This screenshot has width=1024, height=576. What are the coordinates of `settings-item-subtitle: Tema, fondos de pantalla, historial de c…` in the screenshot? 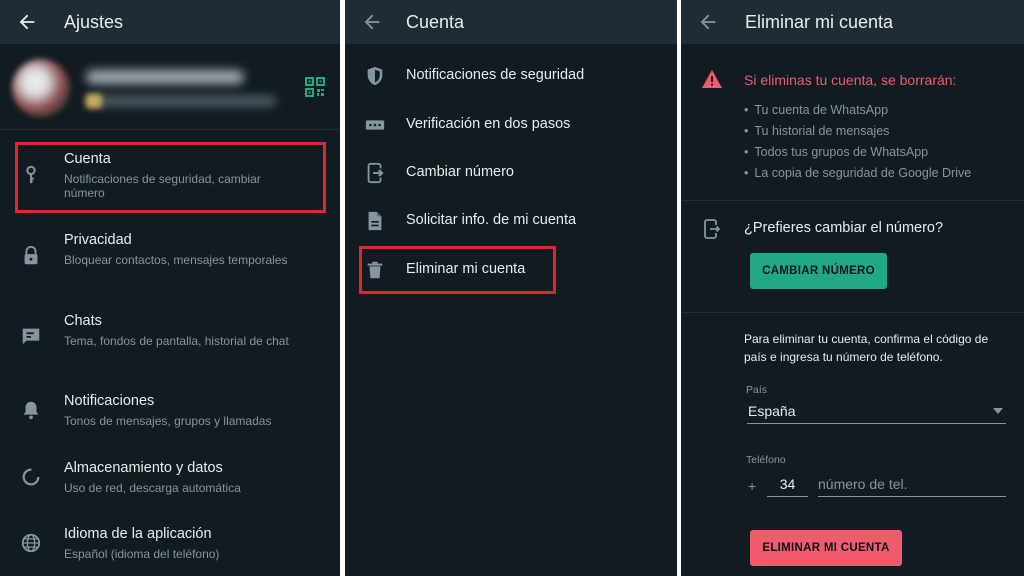 It's located at (176, 341).